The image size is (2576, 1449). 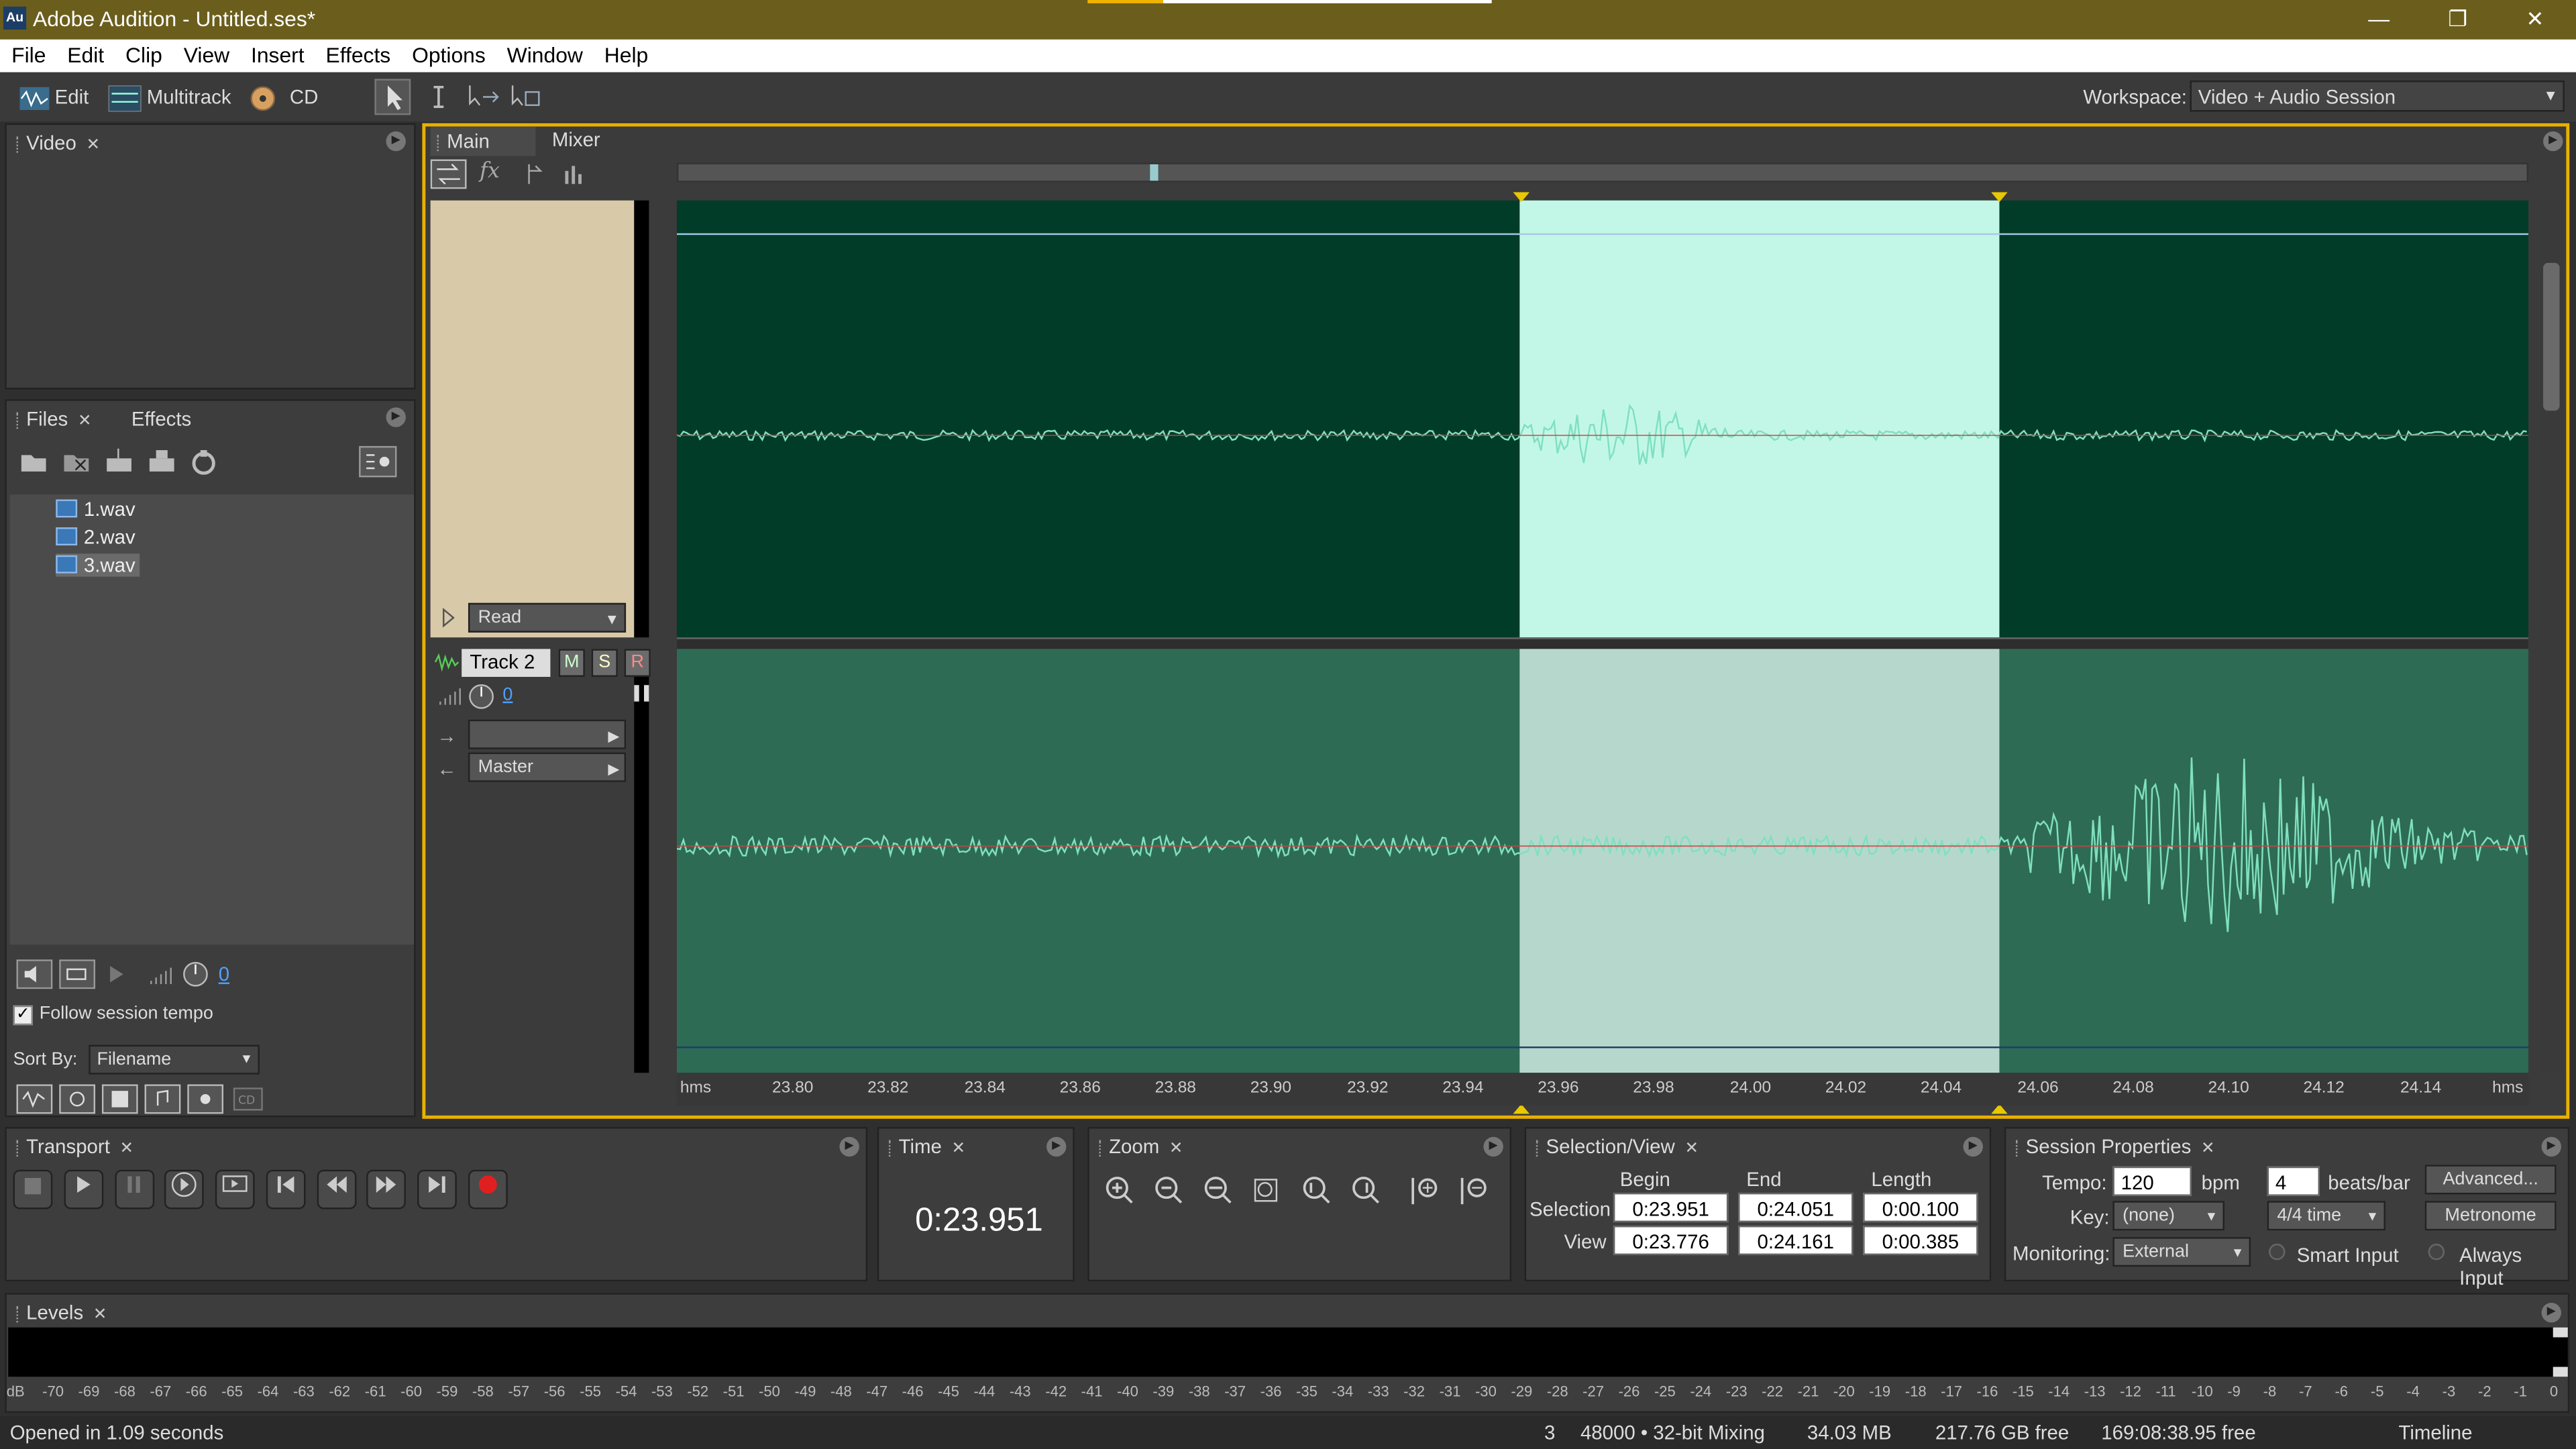 What do you see at coordinates (2490, 1216) in the screenshot?
I see `metronome-button: Metronome` at bounding box center [2490, 1216].